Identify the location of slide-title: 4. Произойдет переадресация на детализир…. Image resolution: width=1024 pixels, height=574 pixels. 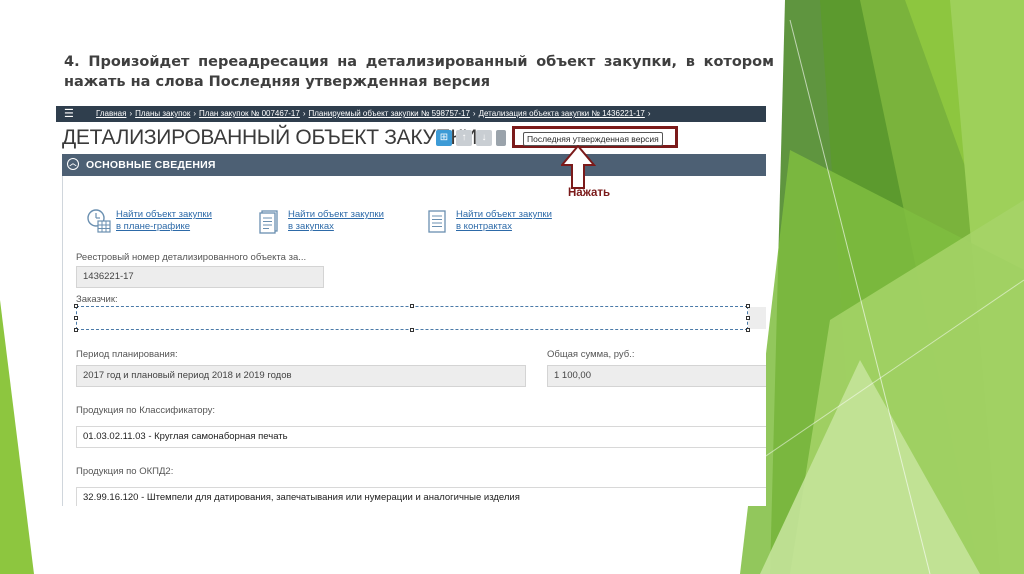
(419, 72).